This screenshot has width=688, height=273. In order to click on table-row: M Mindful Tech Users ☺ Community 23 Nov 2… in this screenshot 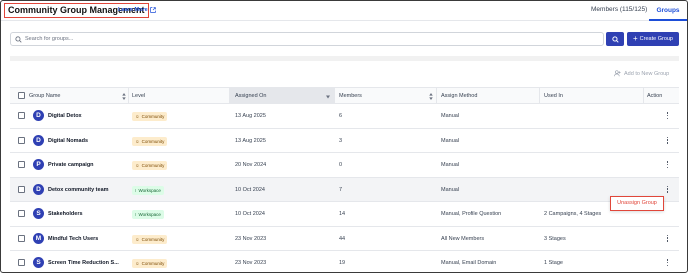, I will do `click(344, 239)`.